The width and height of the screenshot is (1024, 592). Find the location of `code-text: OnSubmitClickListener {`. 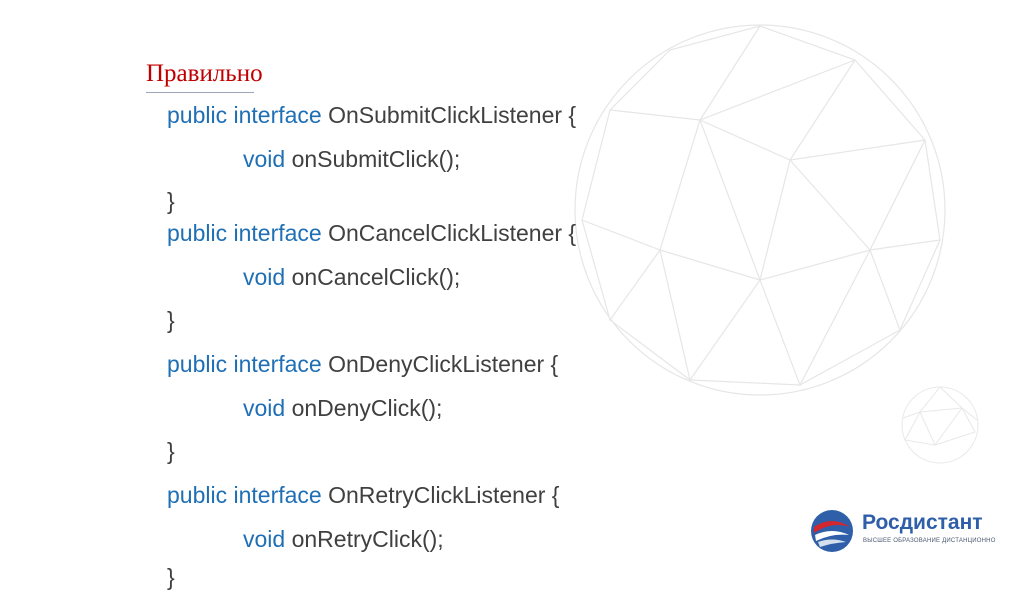

code-text: OnSubmitClickListener { is located at coordinates (452, 115).